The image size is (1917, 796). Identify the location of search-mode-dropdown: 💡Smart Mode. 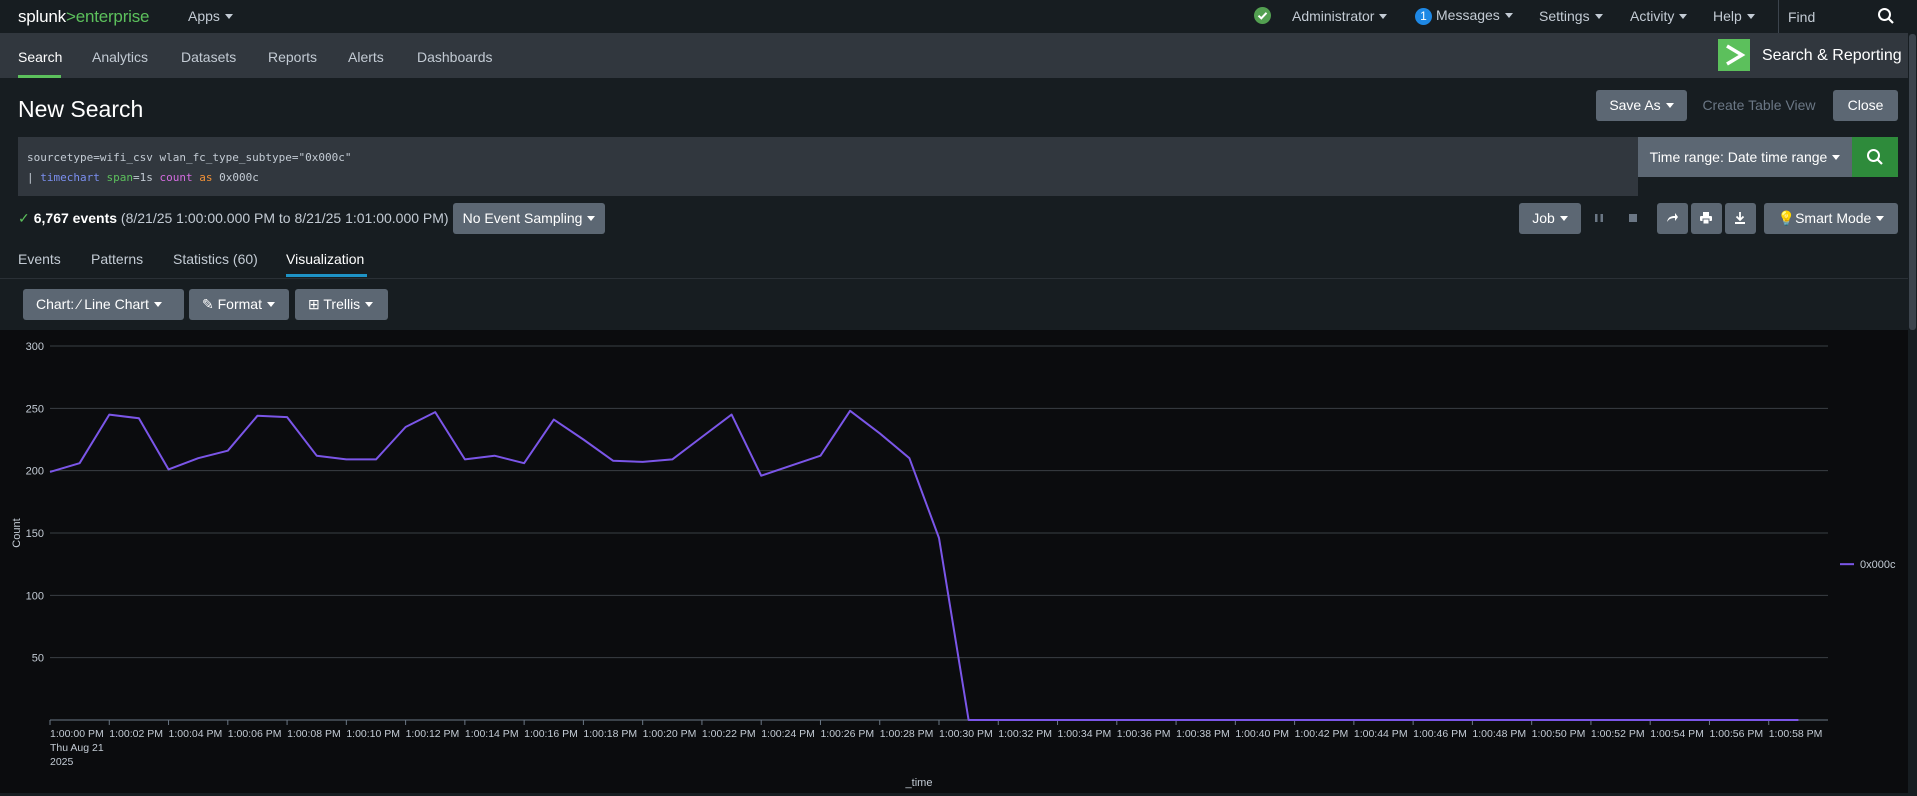
(1831, 218).